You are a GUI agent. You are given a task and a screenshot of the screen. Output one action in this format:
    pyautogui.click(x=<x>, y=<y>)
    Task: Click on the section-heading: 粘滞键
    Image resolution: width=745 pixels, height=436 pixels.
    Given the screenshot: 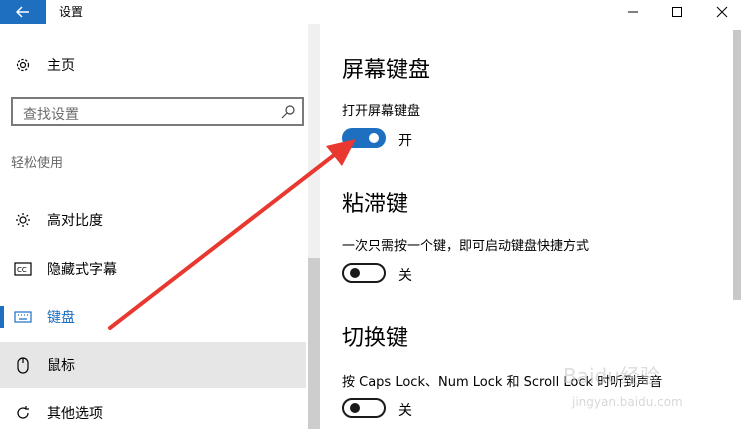 What is the action you would take?
    pyautogui.click(x=375, y=204)
    